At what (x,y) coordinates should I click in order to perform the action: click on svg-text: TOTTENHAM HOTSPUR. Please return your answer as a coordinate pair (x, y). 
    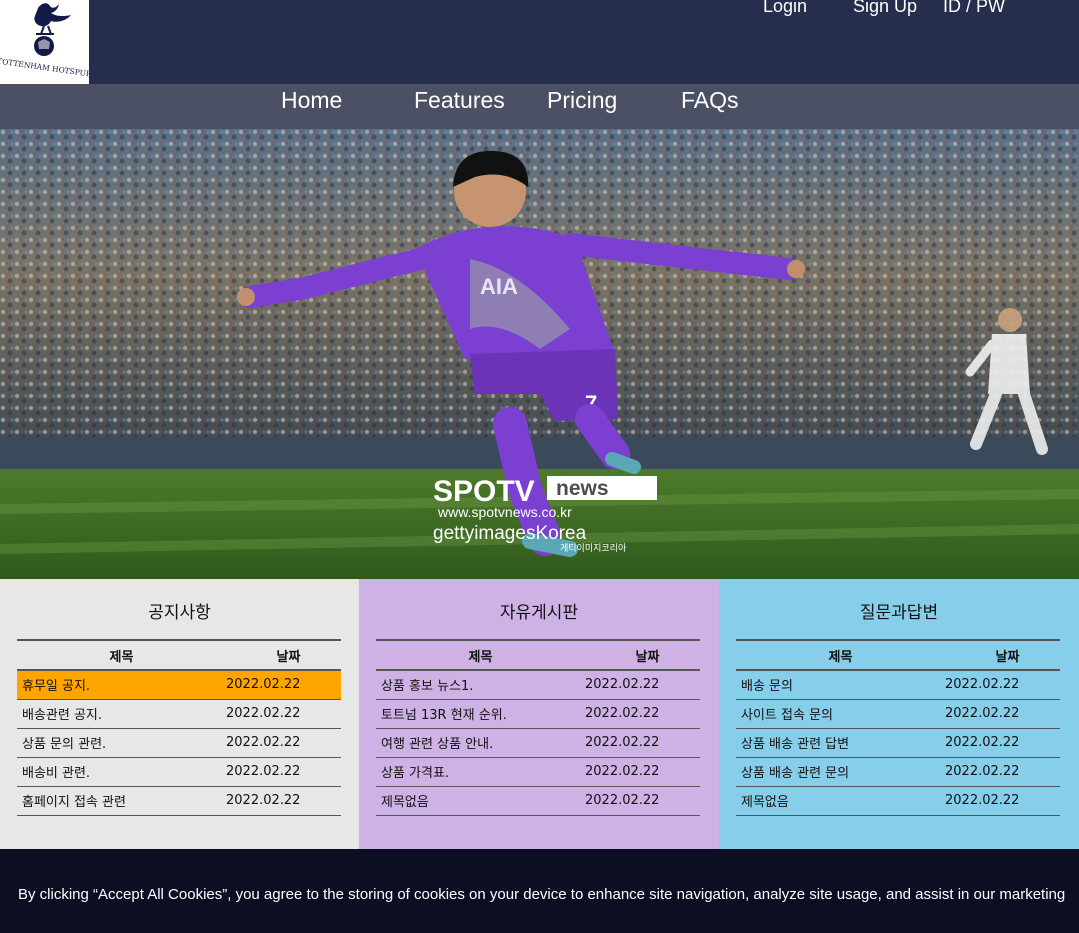
    Looking at the image, I should click on (44, 67).